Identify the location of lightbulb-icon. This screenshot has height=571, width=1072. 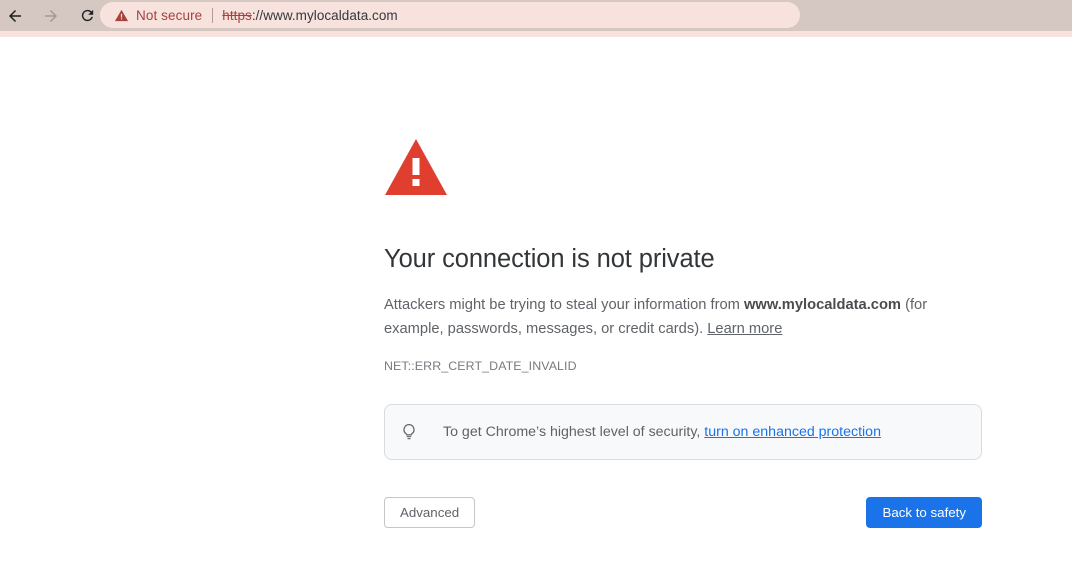
(409, 432).